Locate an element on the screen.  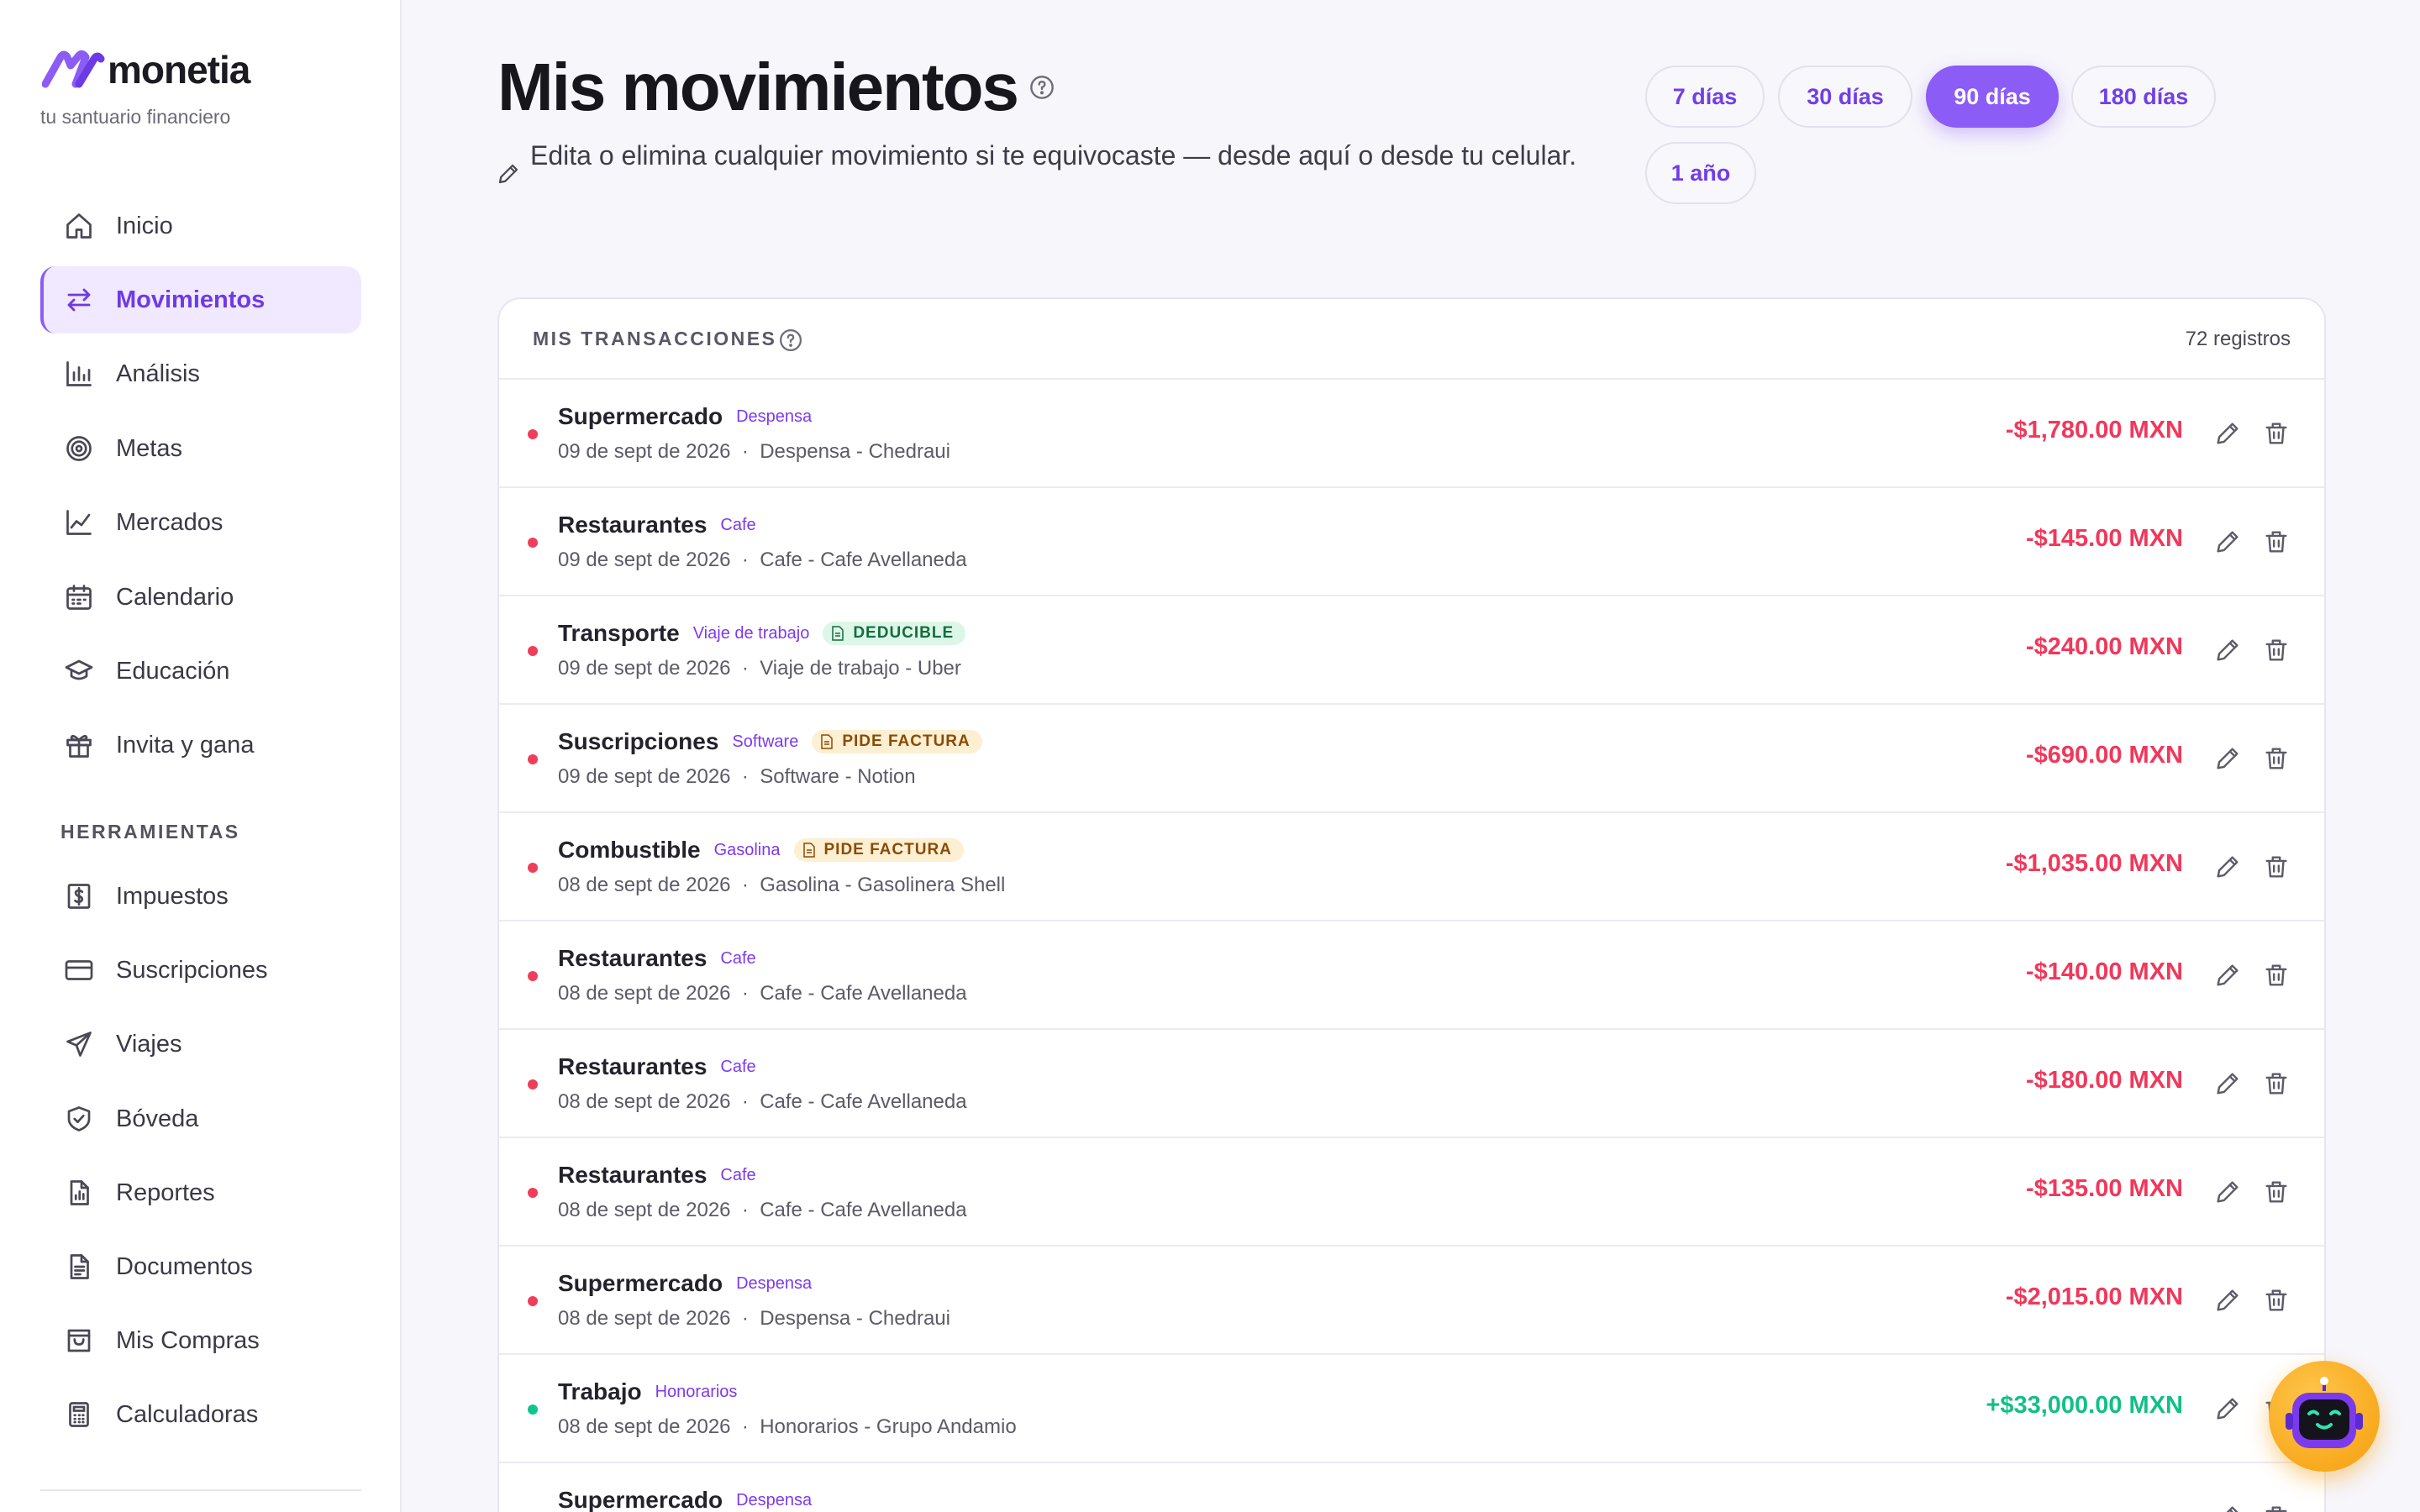
sidebar-item-label: Mercados is located at coordinates (170, 522).